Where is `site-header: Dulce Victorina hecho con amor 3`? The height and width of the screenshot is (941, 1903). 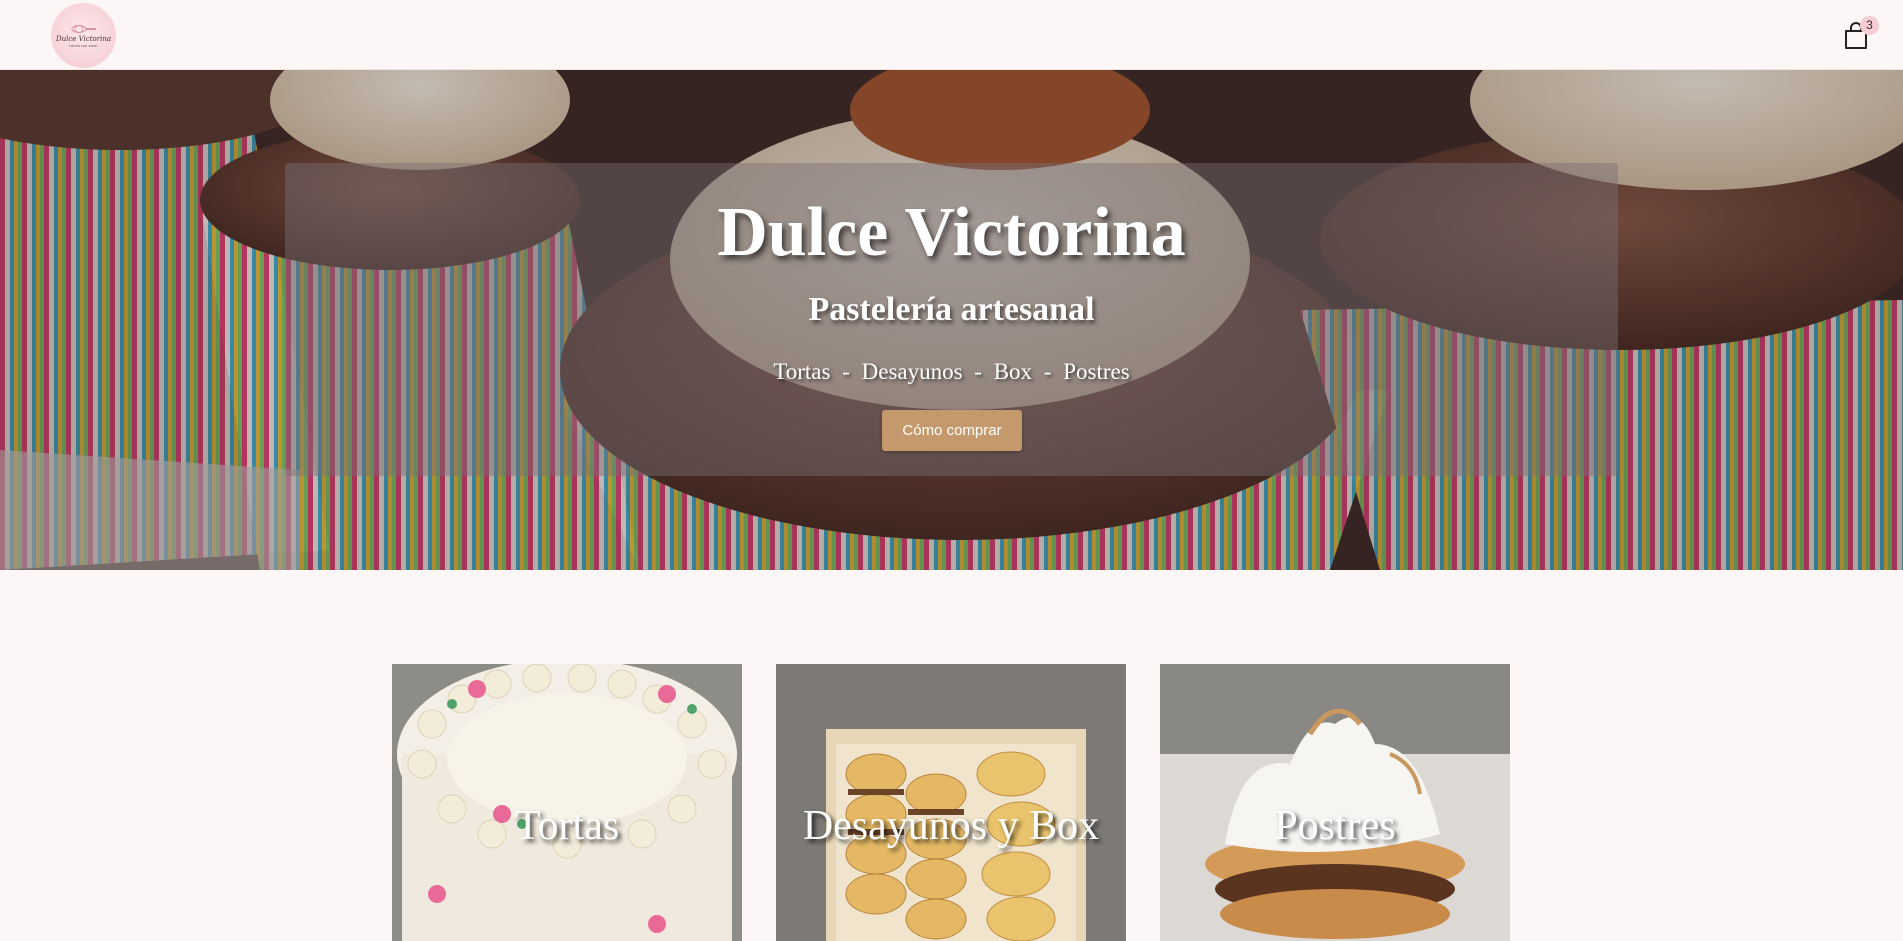
site-header: Dulce Victorina hecho con amor 3 is located at coordinates (951, 35).